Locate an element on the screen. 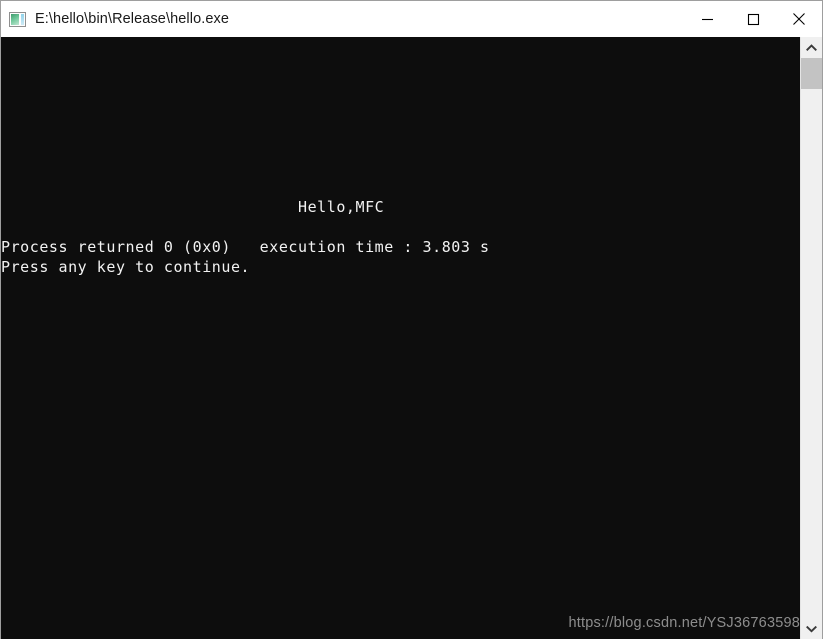 Image resolution: width=823 pixels, height=639 pixels. console-icon-pane-left is located at coordinates (15, 19).